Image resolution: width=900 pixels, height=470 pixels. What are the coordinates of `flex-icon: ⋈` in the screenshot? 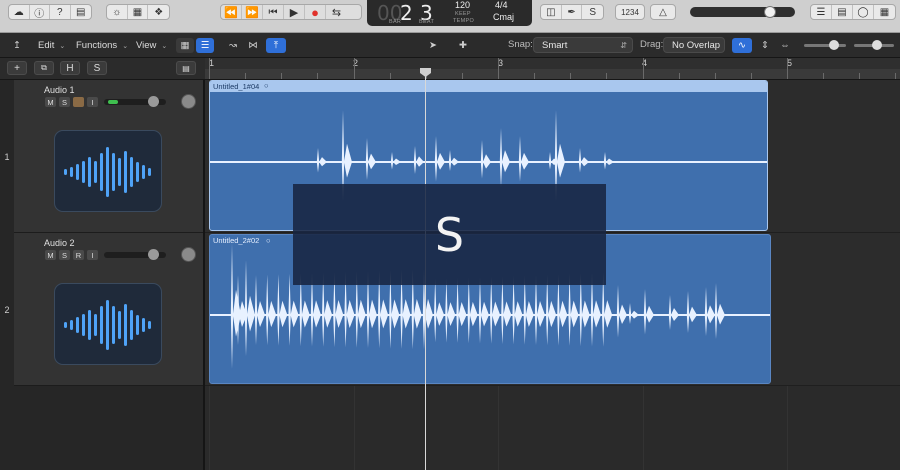 It's located at (253, 45).